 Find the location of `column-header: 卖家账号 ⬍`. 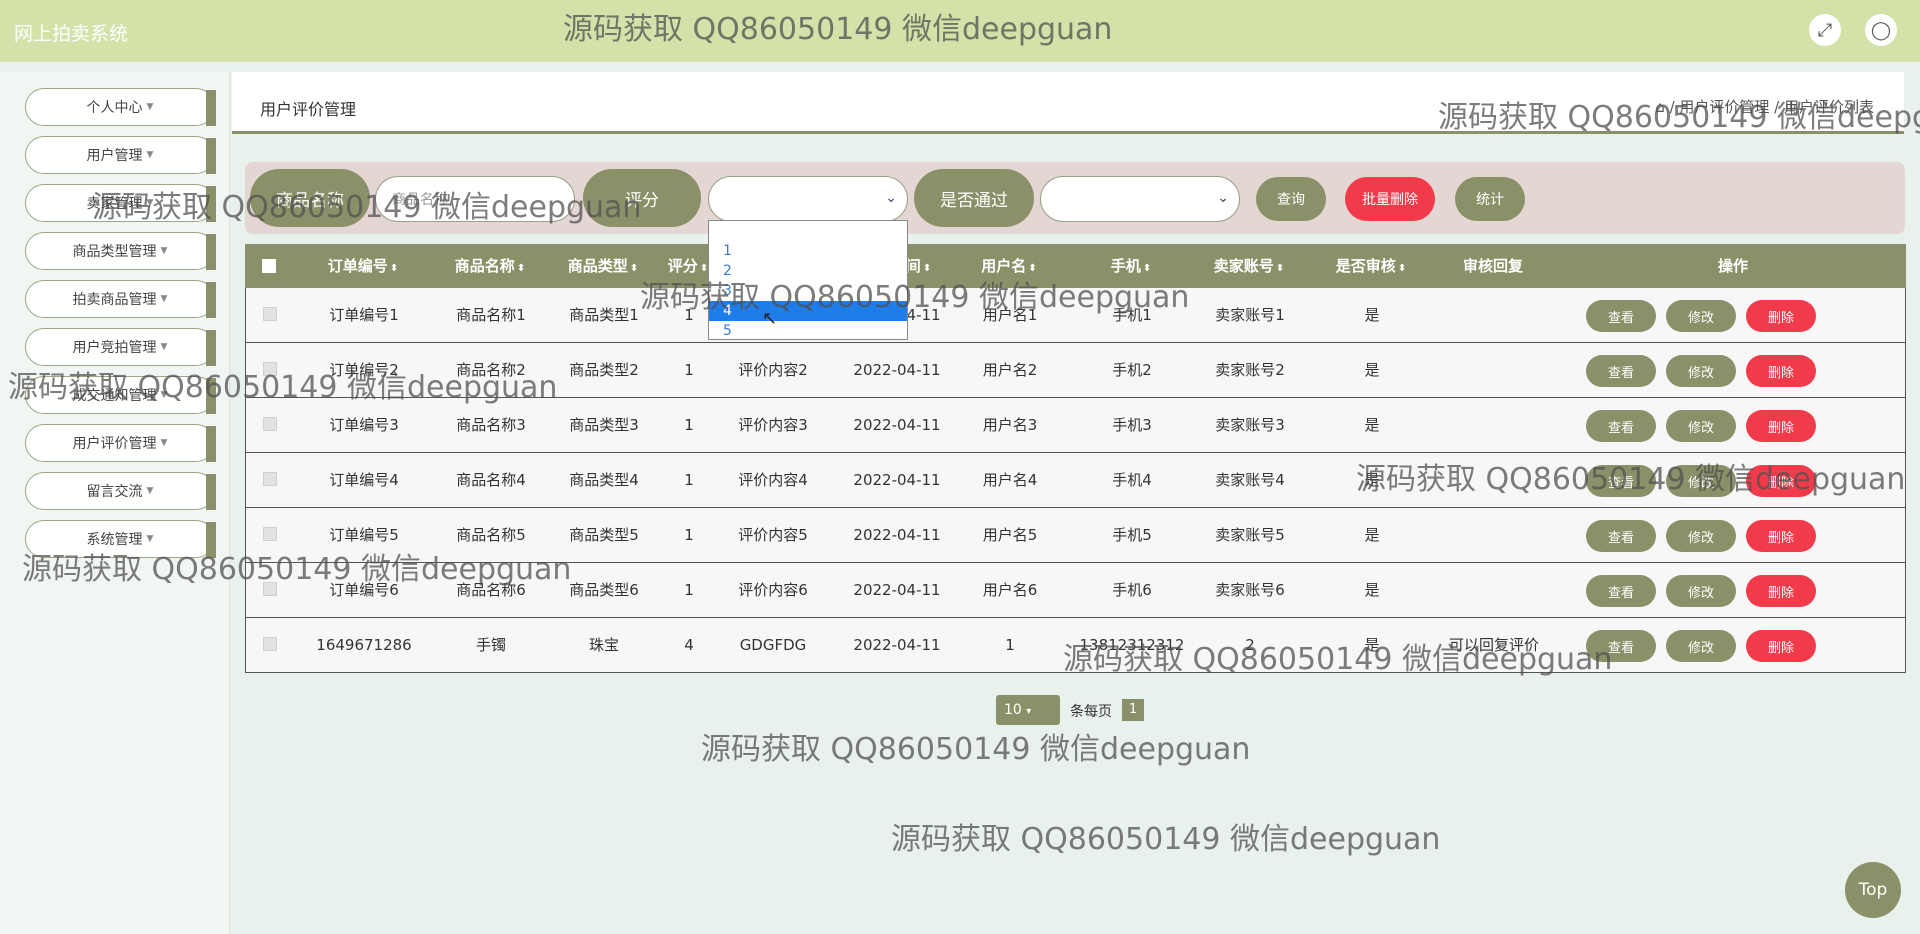

column-header: 卖家账号 ⬍ is located at coordinates (1249, 266).